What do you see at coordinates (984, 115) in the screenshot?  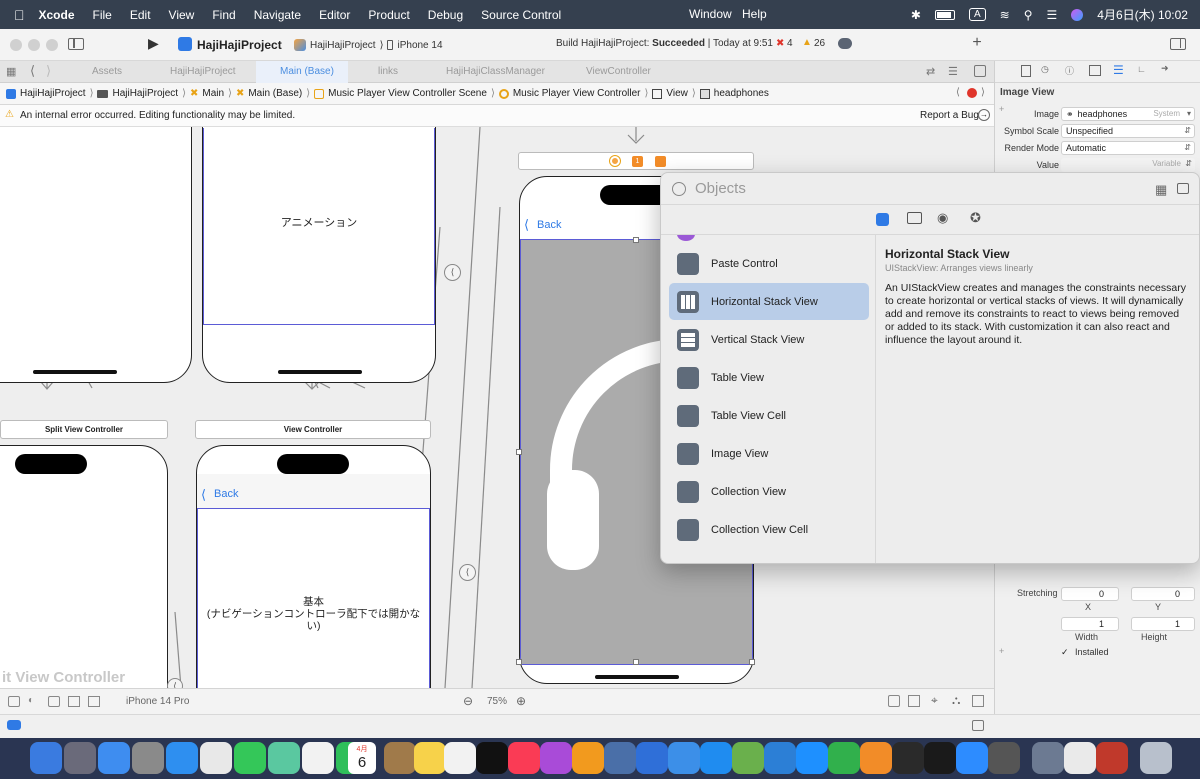 I see `arrow-right-circle-icon: →` at bounding box center [984, 115].